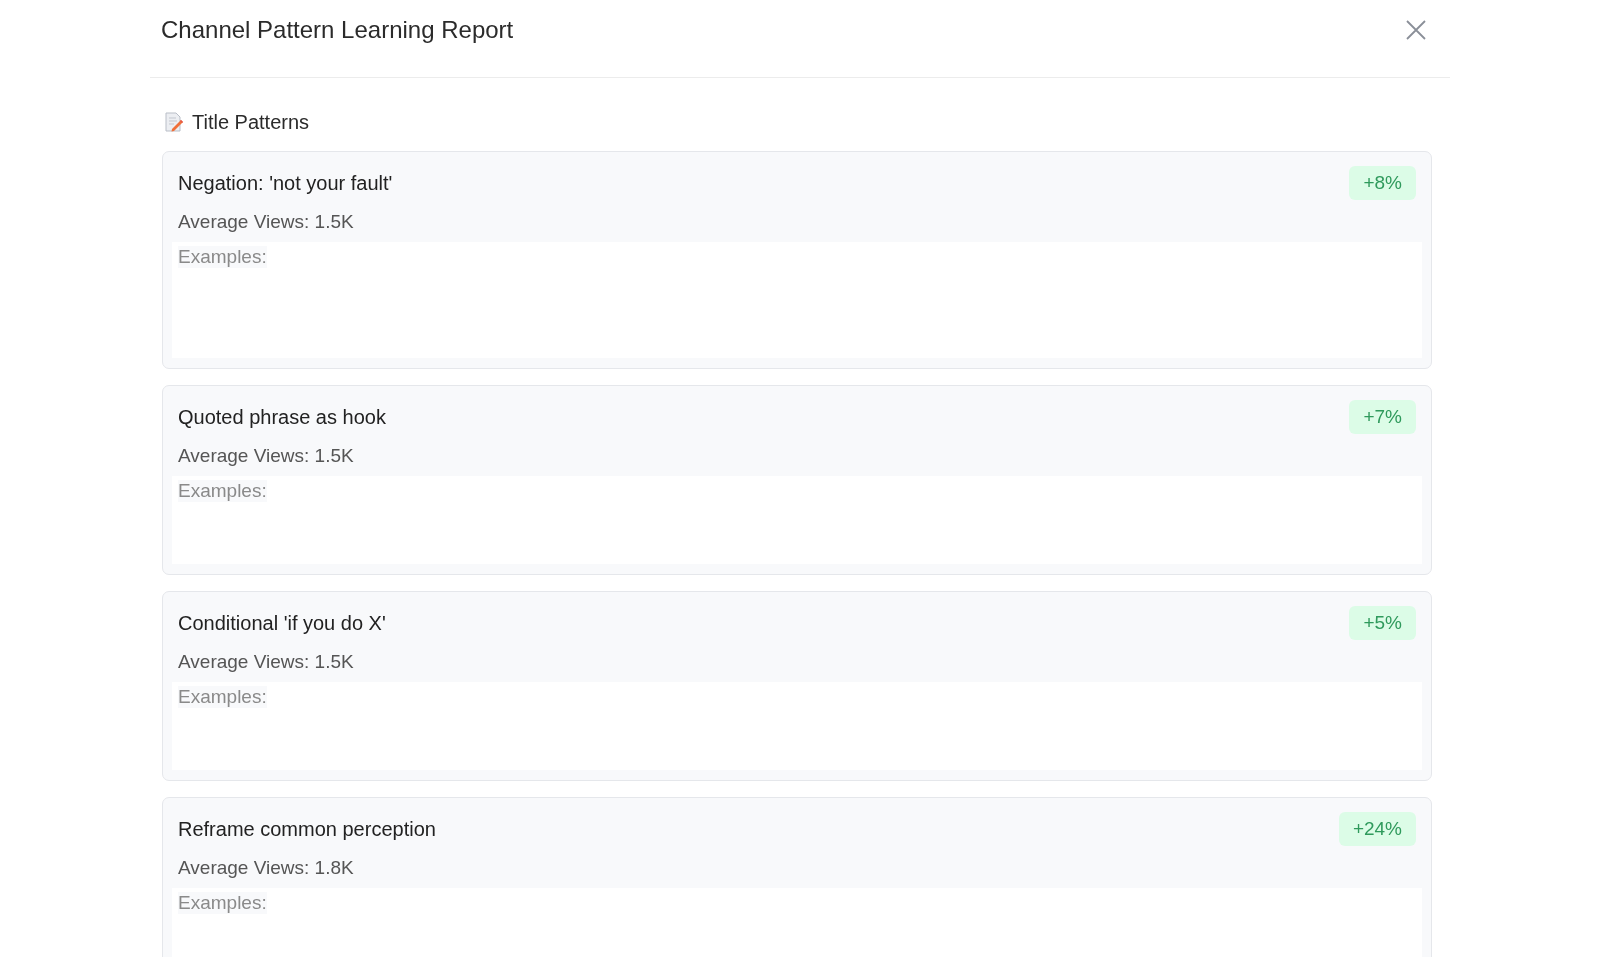 This screenshot has width=1600, height=957. What do you see at coordinates (1382, 623) in the screenshot?
I see `change-badge: +5%` at bounding box center [1382, 623].